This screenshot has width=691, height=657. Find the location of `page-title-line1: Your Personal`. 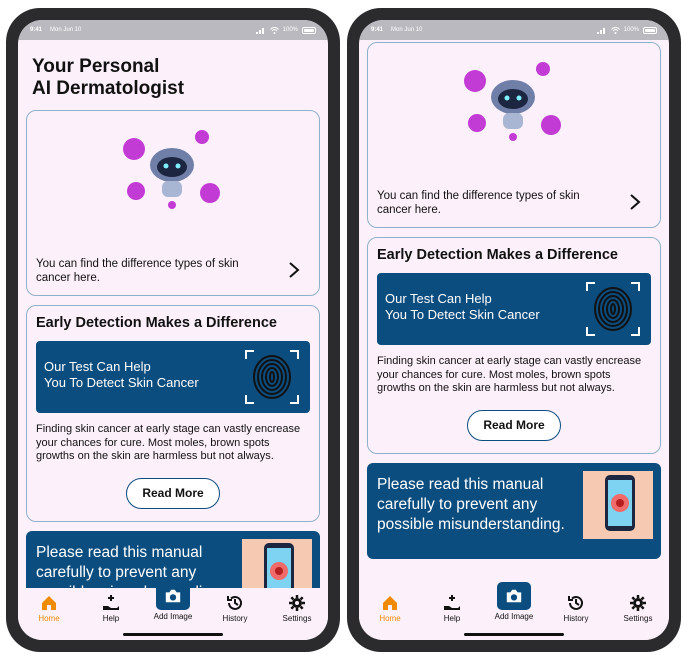

page-title-line1: Your Personal is located at coordinates (96, 66).